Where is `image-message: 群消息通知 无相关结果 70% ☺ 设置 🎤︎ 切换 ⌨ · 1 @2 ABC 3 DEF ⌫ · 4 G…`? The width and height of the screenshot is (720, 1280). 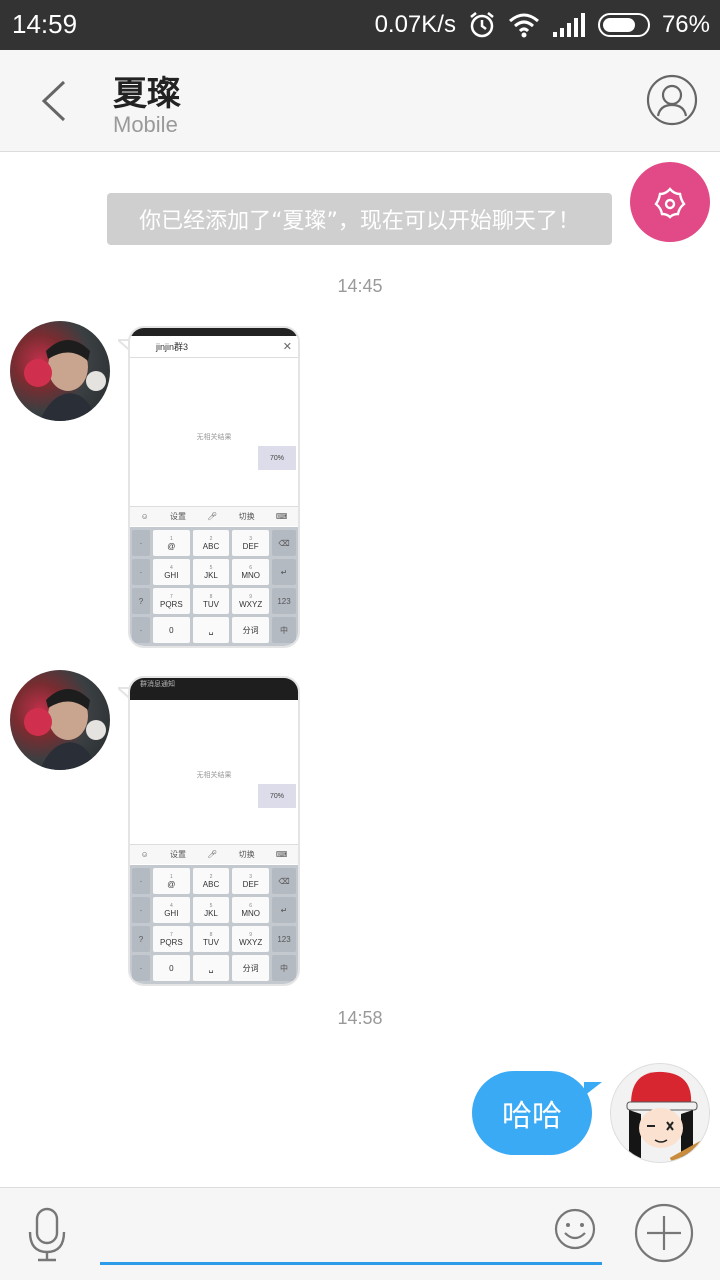
image-message: 群消息通知 无相关结果 70% ☺ 设置 🎤︎ 切换 ⌨ · 1 @2 ABC 3 DEF ⌫ · 4 G… is located at coordinates (214, 831).